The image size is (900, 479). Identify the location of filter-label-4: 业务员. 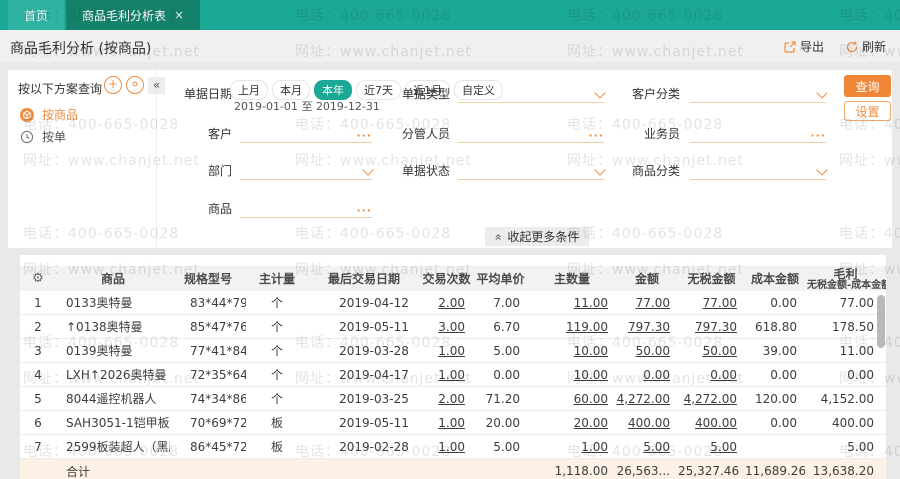
(661, 134).